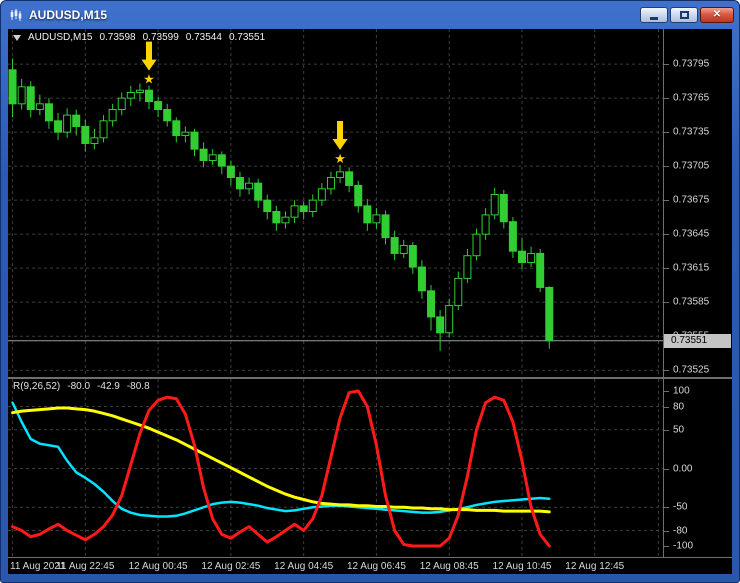 This screenshot has width=740, height=583. I want to click on close-button: ✕, so click(717, 15).